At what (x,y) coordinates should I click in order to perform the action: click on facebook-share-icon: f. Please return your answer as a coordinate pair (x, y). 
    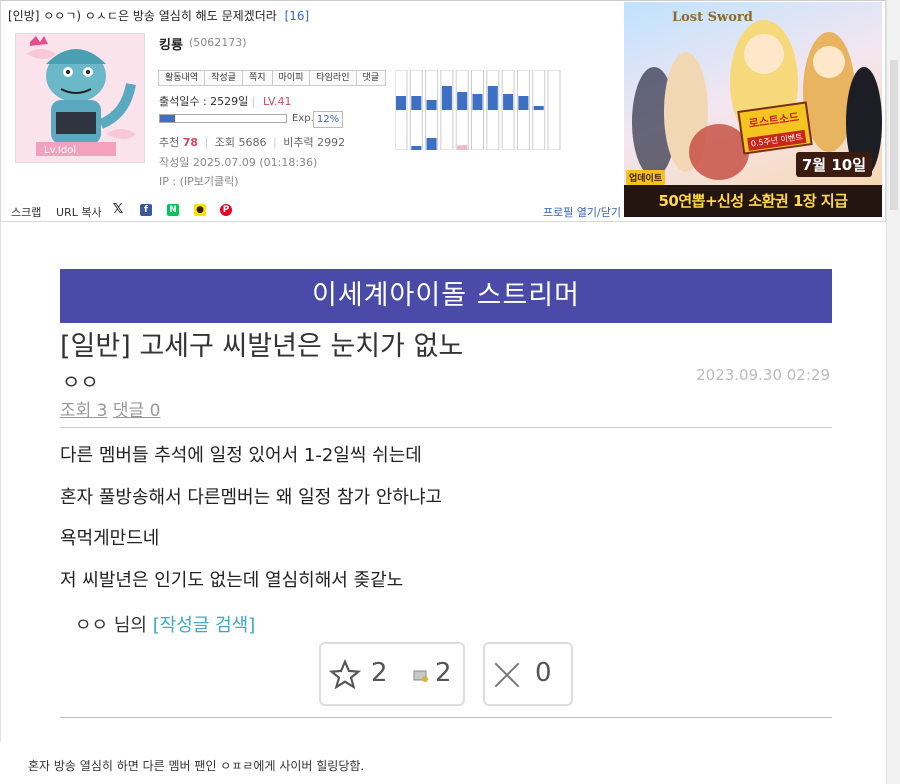
    Looking at the image, I should click on (146, 210).